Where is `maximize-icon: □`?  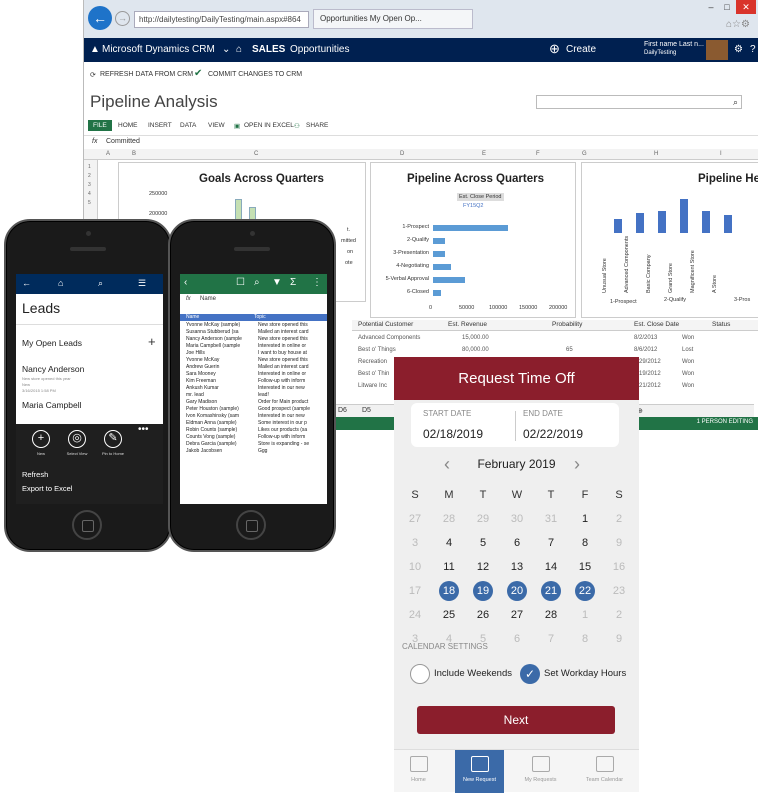 maximize-icon: □ is located at coordinates (727, 7).